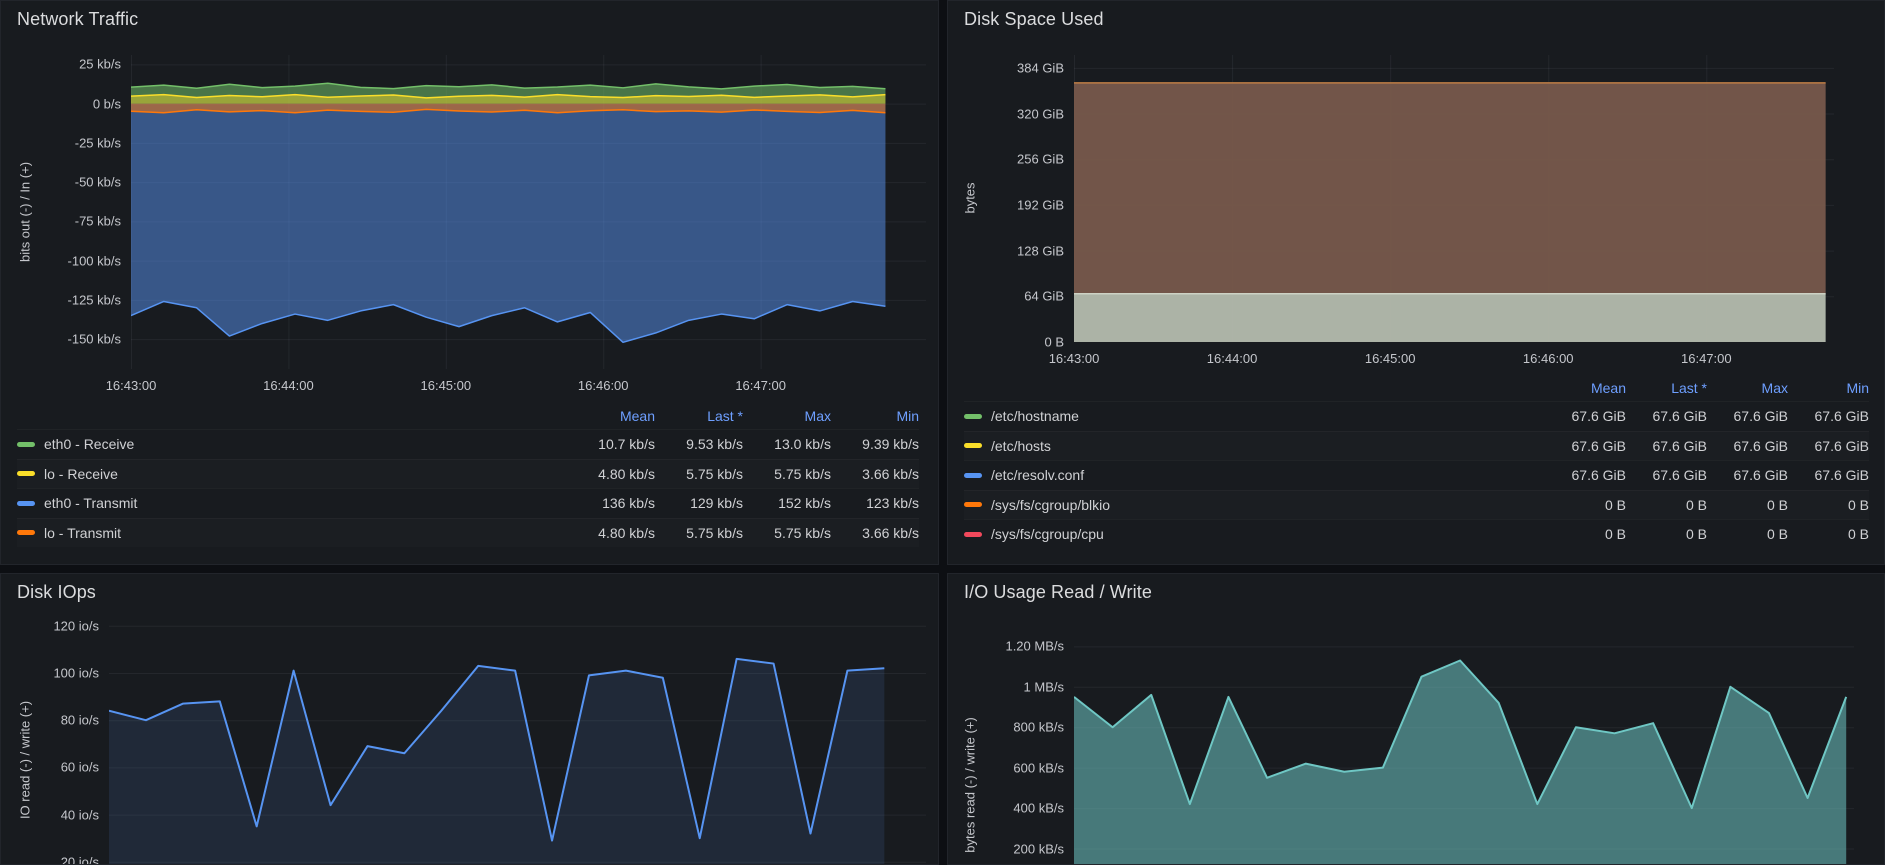 The height and width of the screenshot is (865, 1885). What do you see at coordinates (1268, 446) in the screenshot?
I see `series-label: /etc/hosts` at bounding box center [1268, 446].